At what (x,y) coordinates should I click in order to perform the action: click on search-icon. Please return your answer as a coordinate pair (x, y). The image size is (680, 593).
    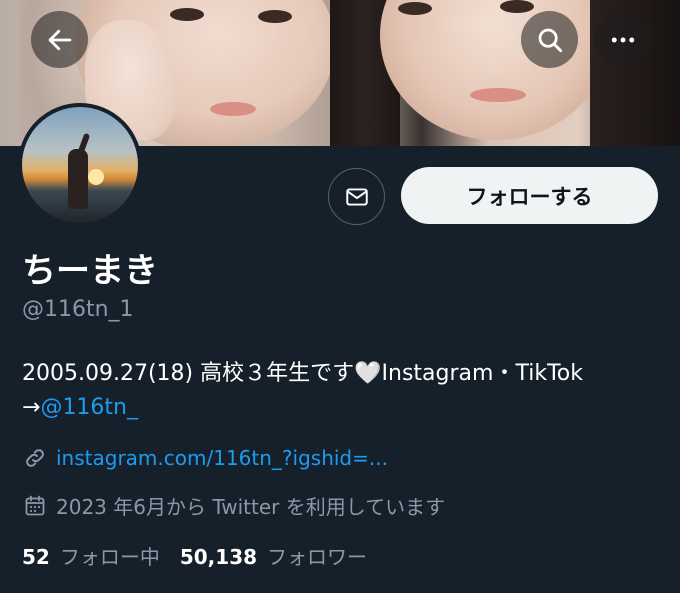
    Looking at the image, I should click on (550, 40).